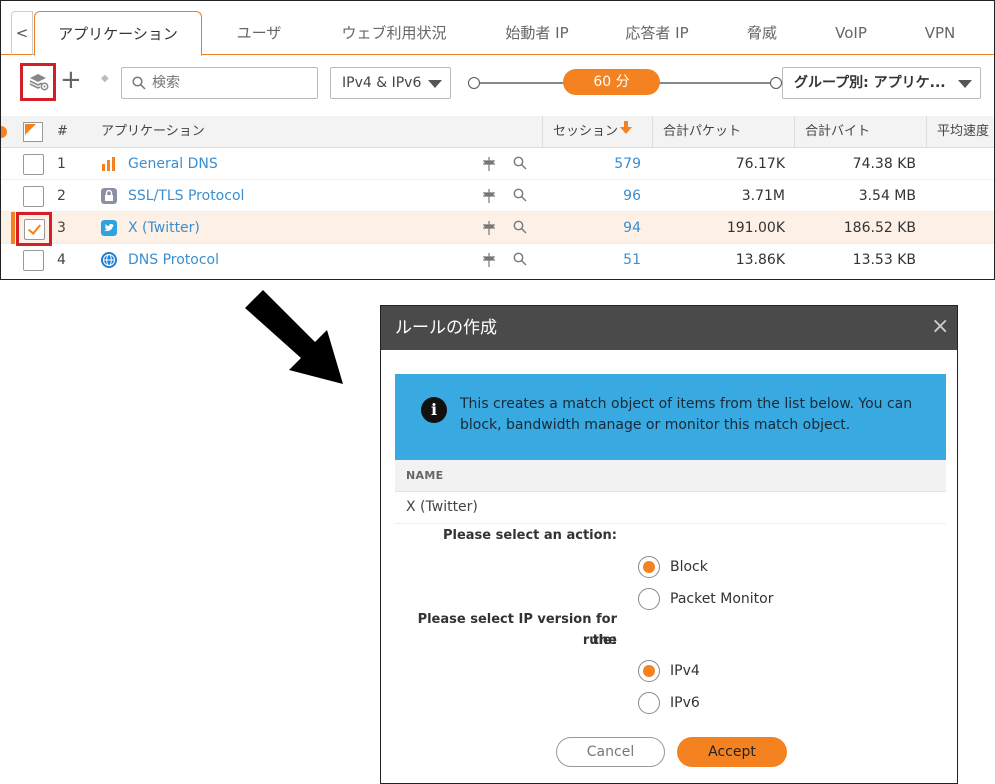 The width and height of the screenshot is (995, 784). Describe the element at coordinates (601, 164) in the screenshot. I see `sessions-value: 579` at that location.